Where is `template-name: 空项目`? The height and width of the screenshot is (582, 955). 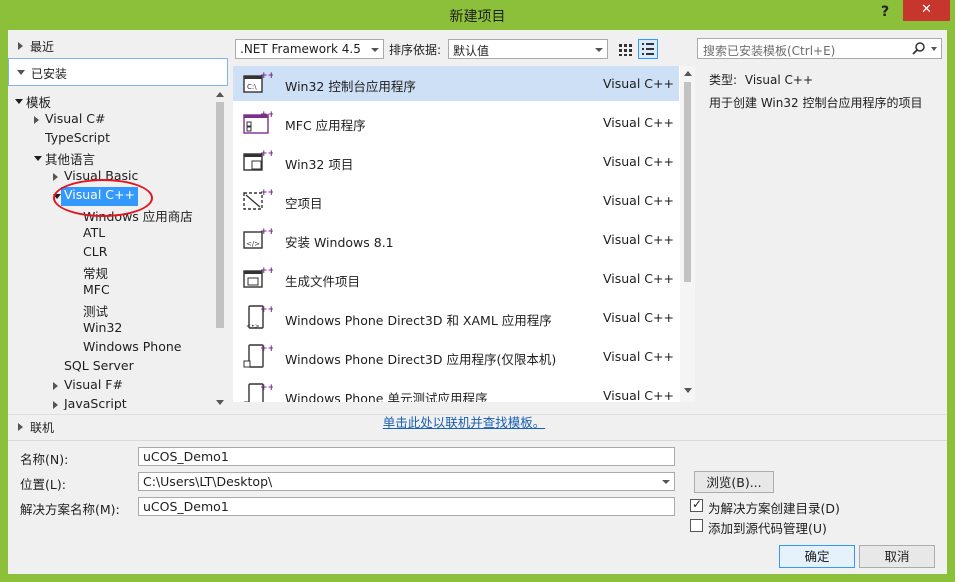
template-name: 空项目 is located at coordinates (304, 203).